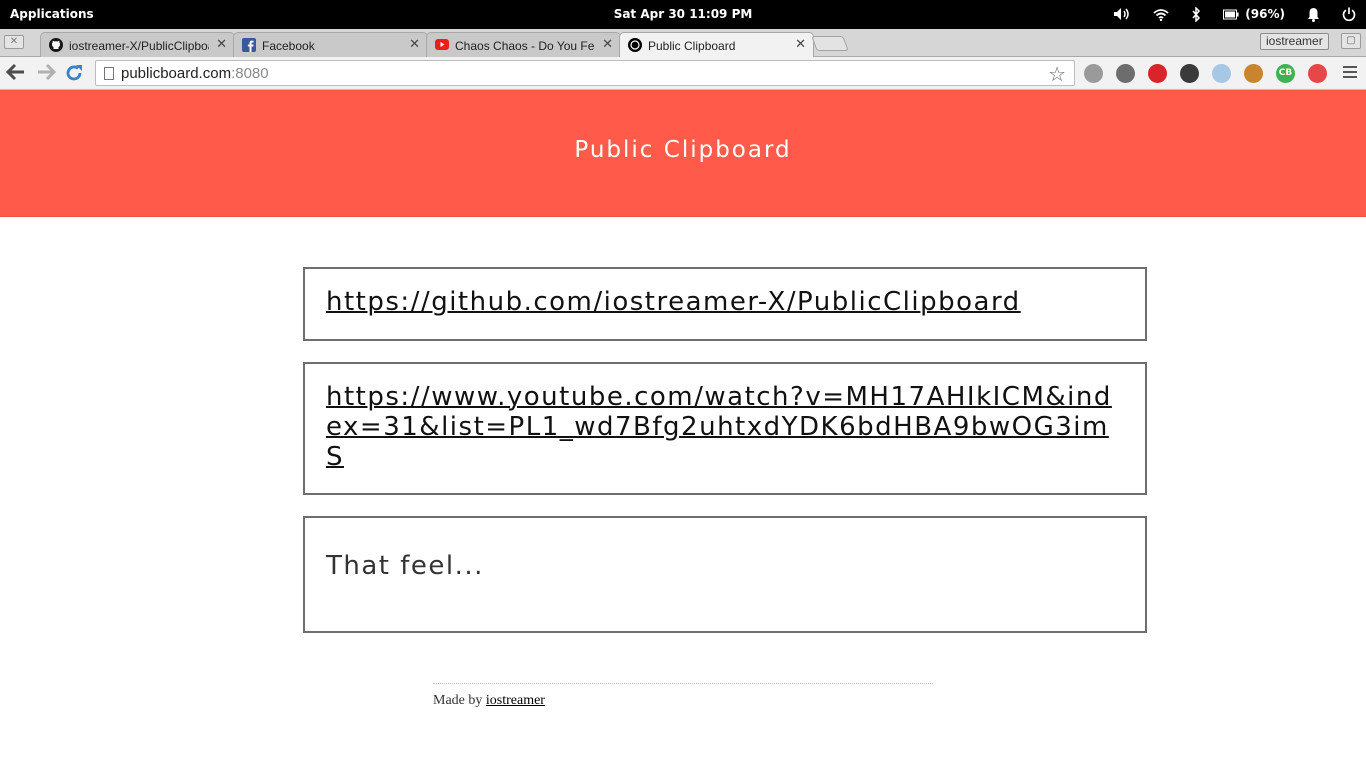 The image size is (1366, 768). What do you see at coordinates (459, 700) in the screenshot?
I see `footer-prefix: Made by` at bounding box center [459, 700].